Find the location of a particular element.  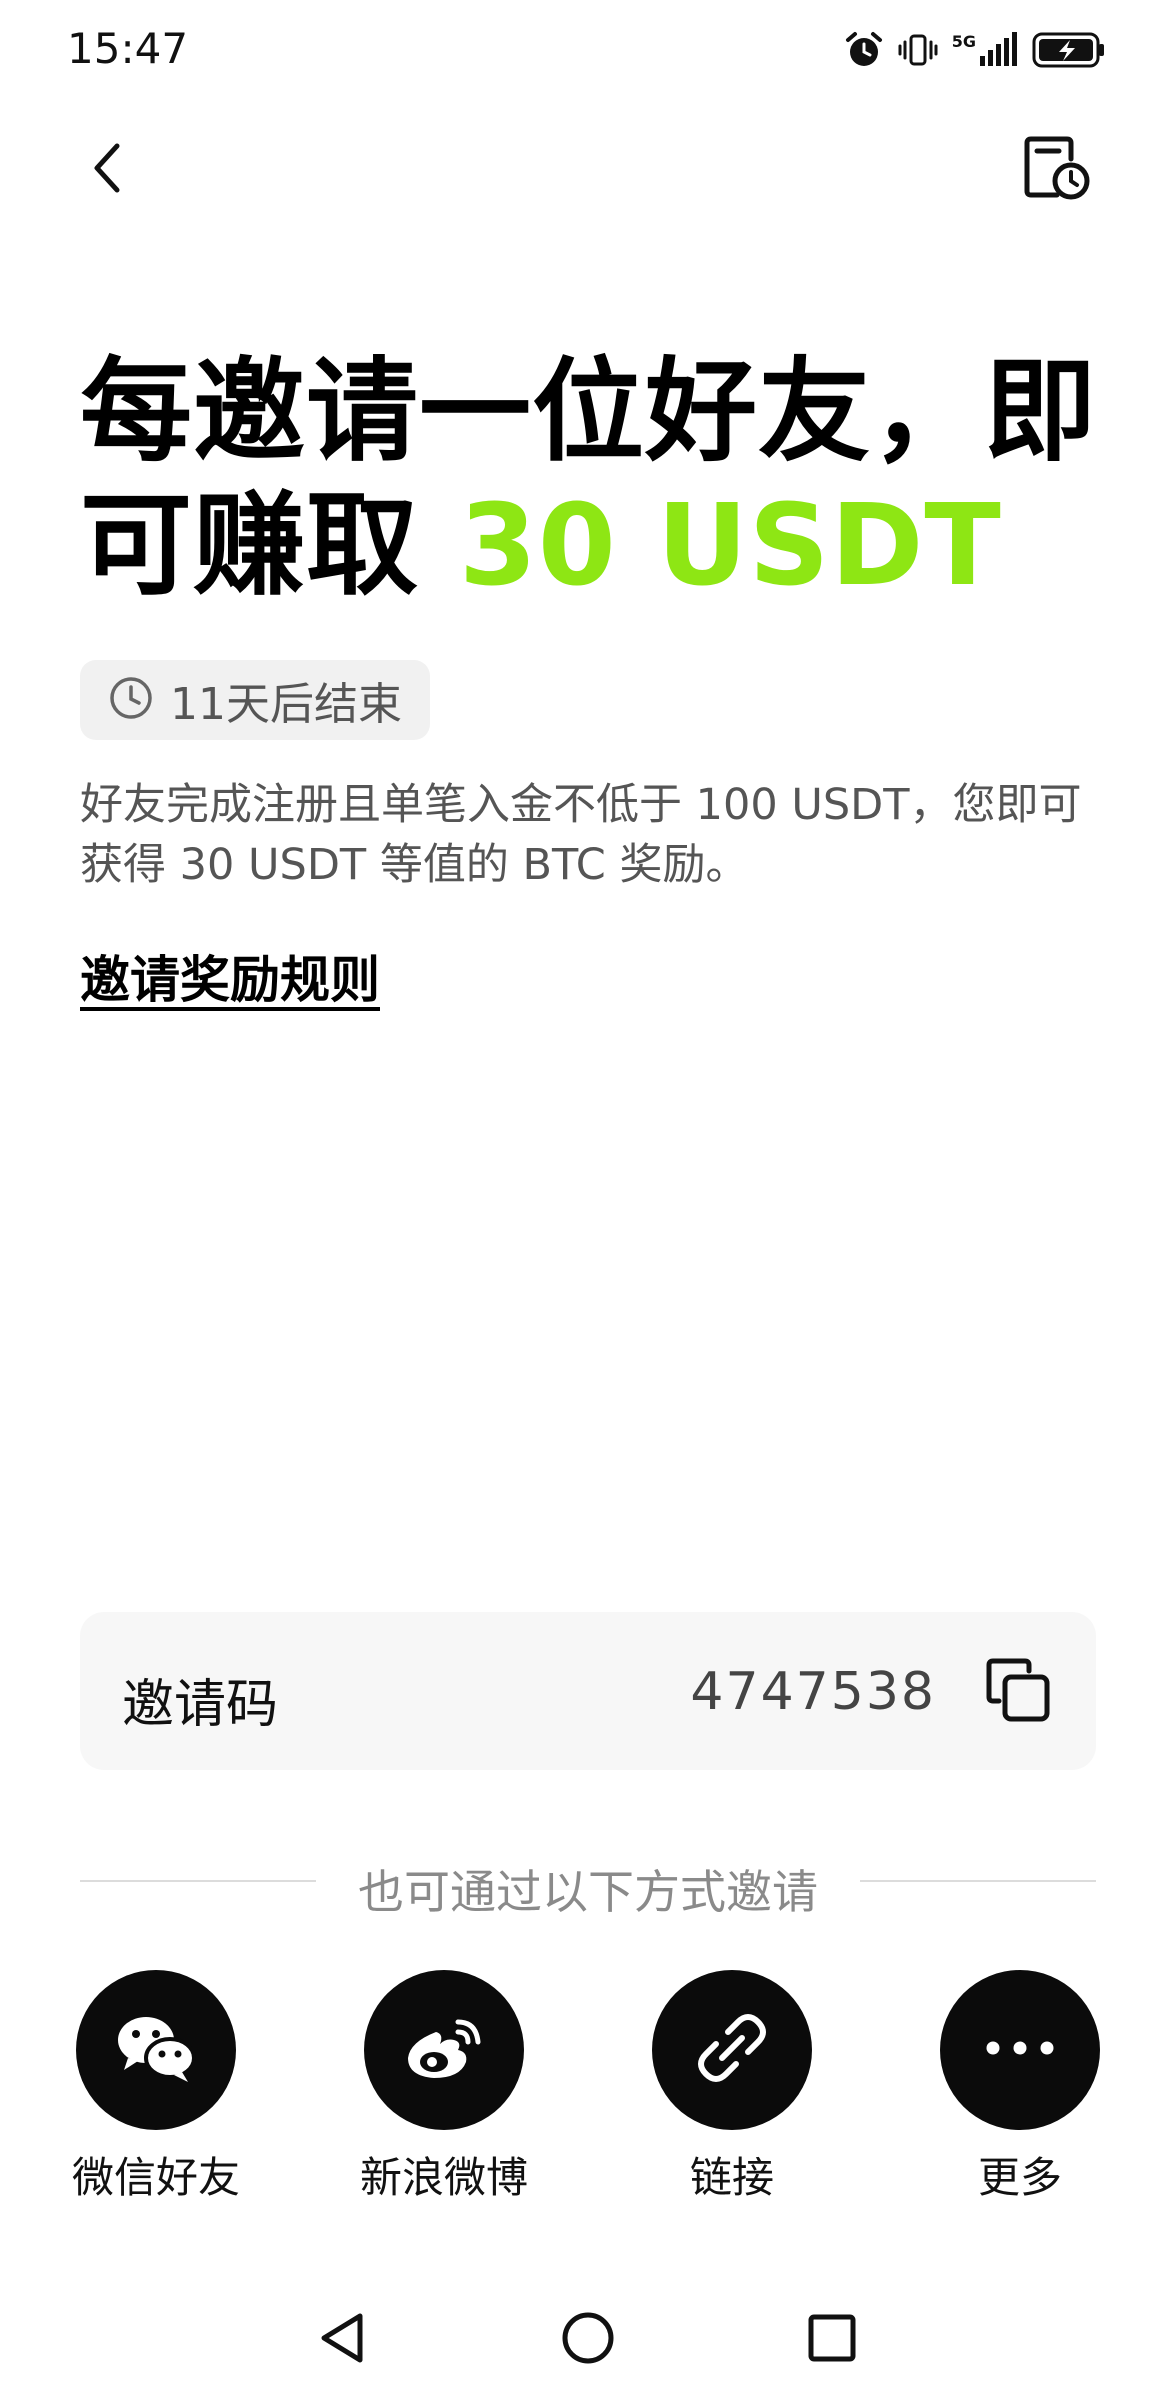

reward-rules-link: 邀请奖励规则 is located at coordinates (230, 976).